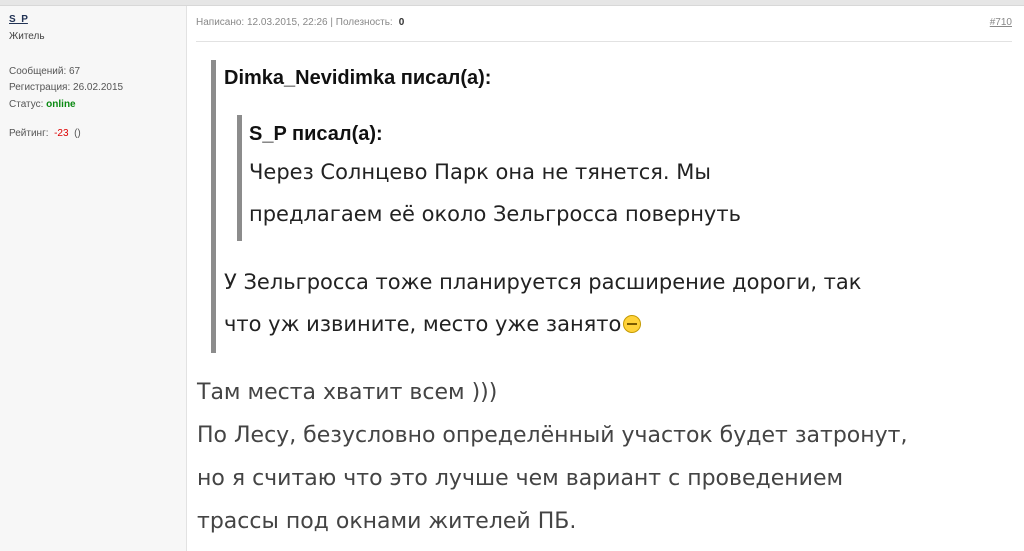 The width and height of the screenshot is (1024, 551). Describe the element at coordinates (632, 324) in the screenshot. I see `smiley-icon` at that location.